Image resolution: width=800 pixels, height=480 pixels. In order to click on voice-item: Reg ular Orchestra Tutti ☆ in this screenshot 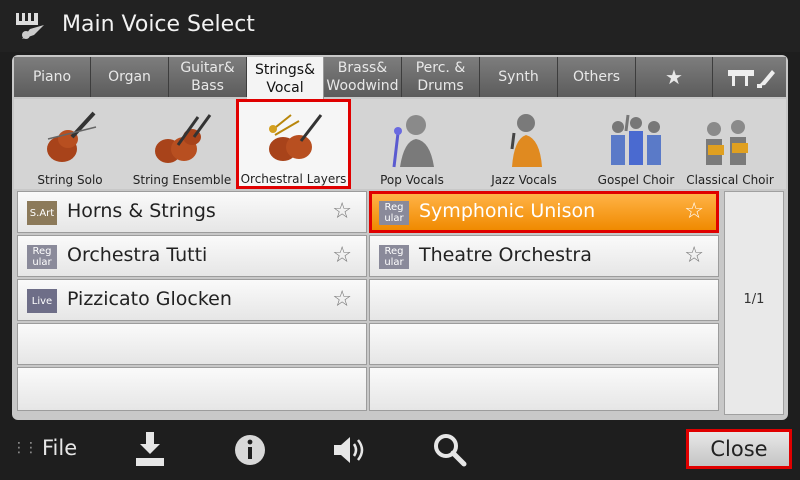, I will do `click(192, 256)`.